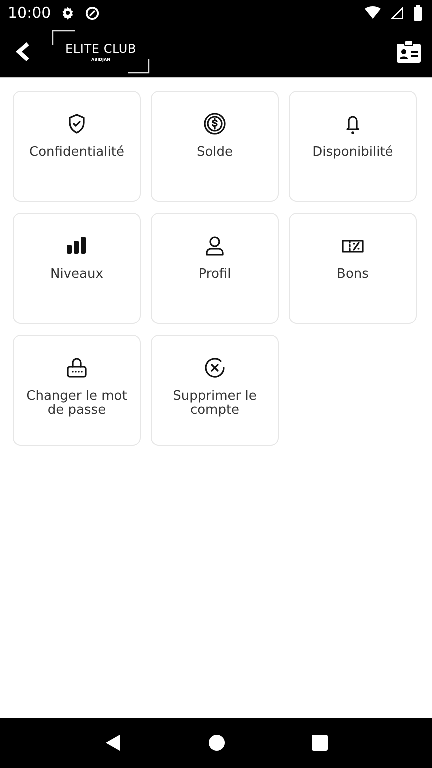 This screenshot has width=432, height=768. I want to click on dollar-coin-icon, so click(215, 124).